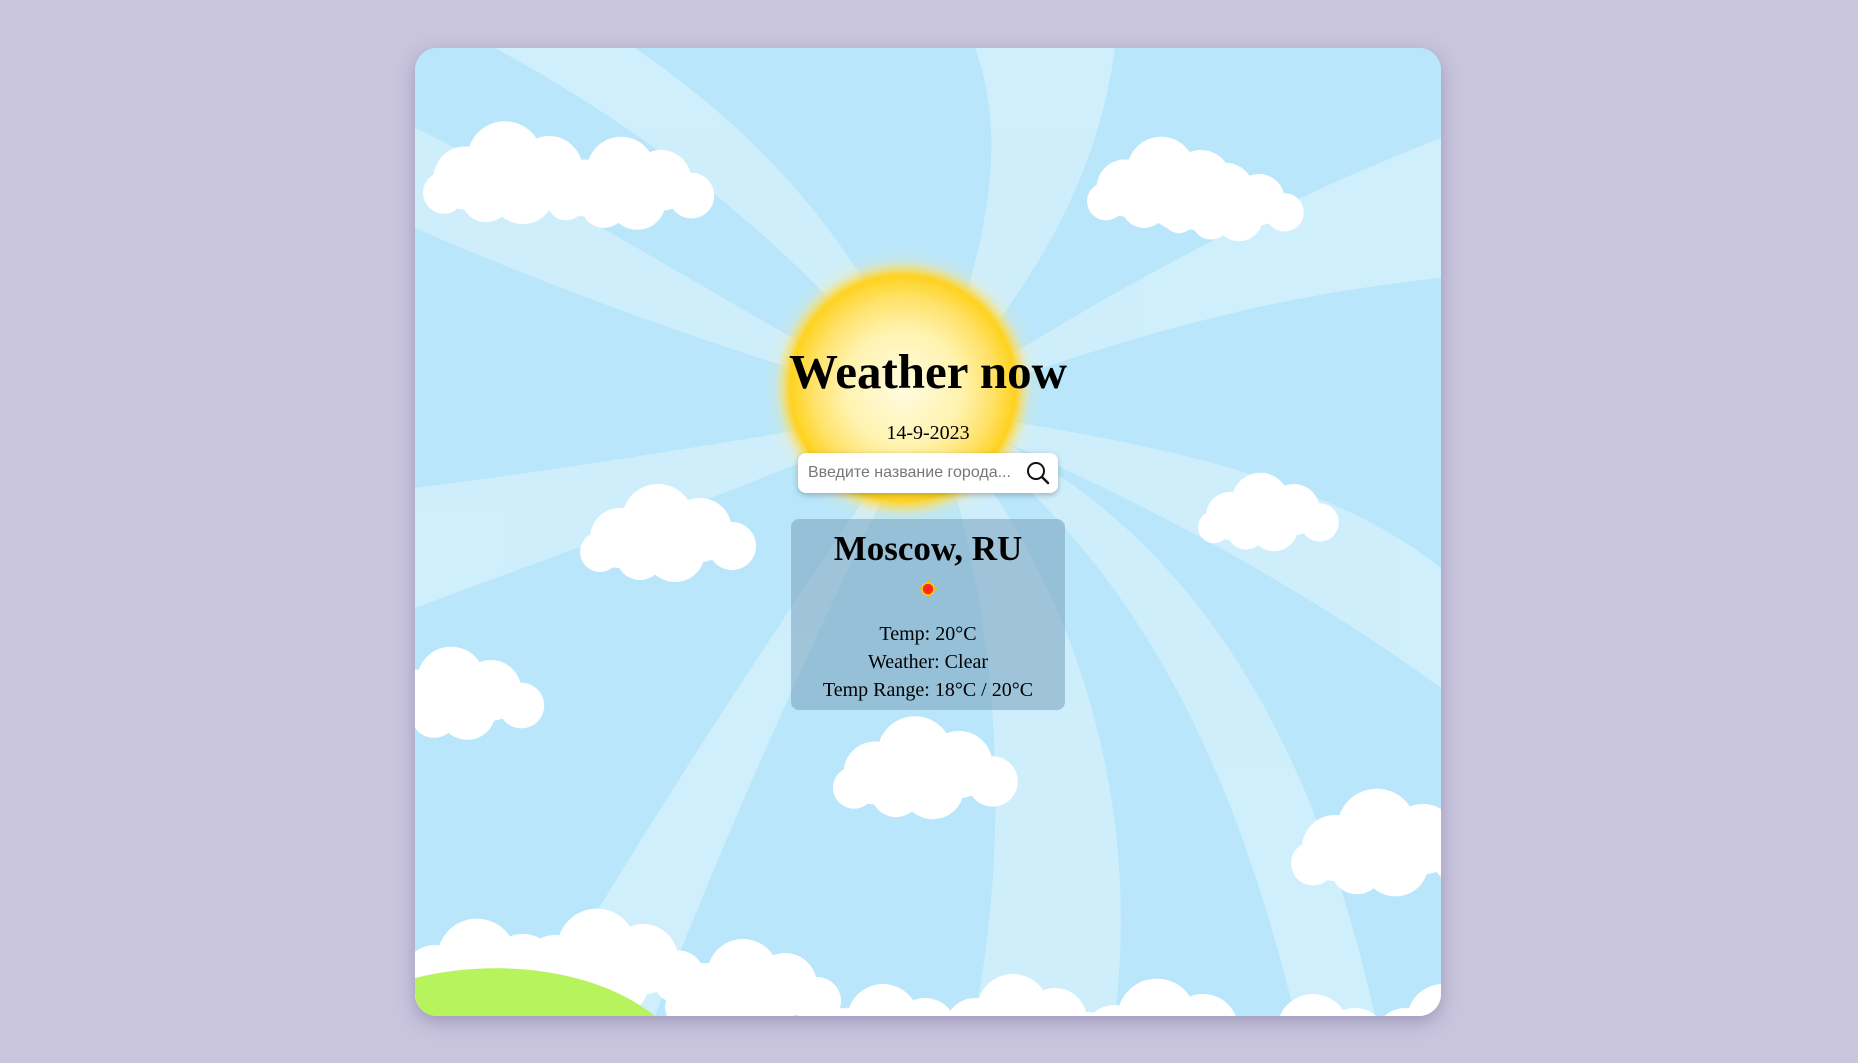  I want to click on search-icon, so click(1038, 473).